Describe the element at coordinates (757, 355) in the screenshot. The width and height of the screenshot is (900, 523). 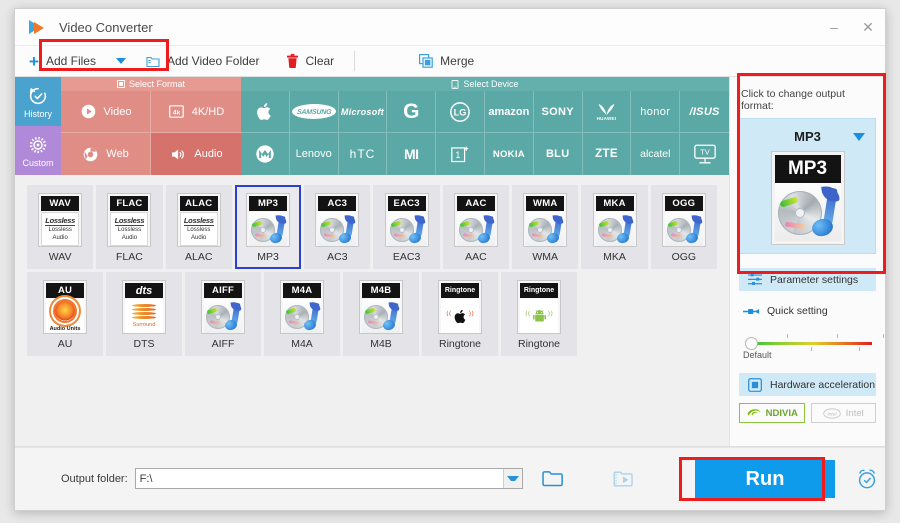
I see `slider-caption: Default` at that location.